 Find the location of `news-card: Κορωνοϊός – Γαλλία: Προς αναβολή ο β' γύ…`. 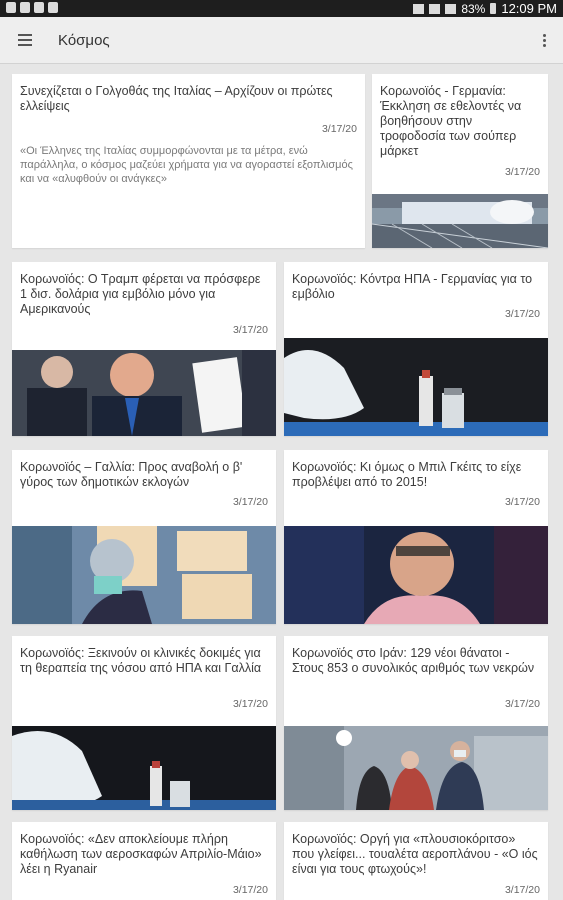

news-card: Κορωνοϊός – Γαλλία: Προς αναβολή ο β' γύ… is located at coordinates (144, 537).